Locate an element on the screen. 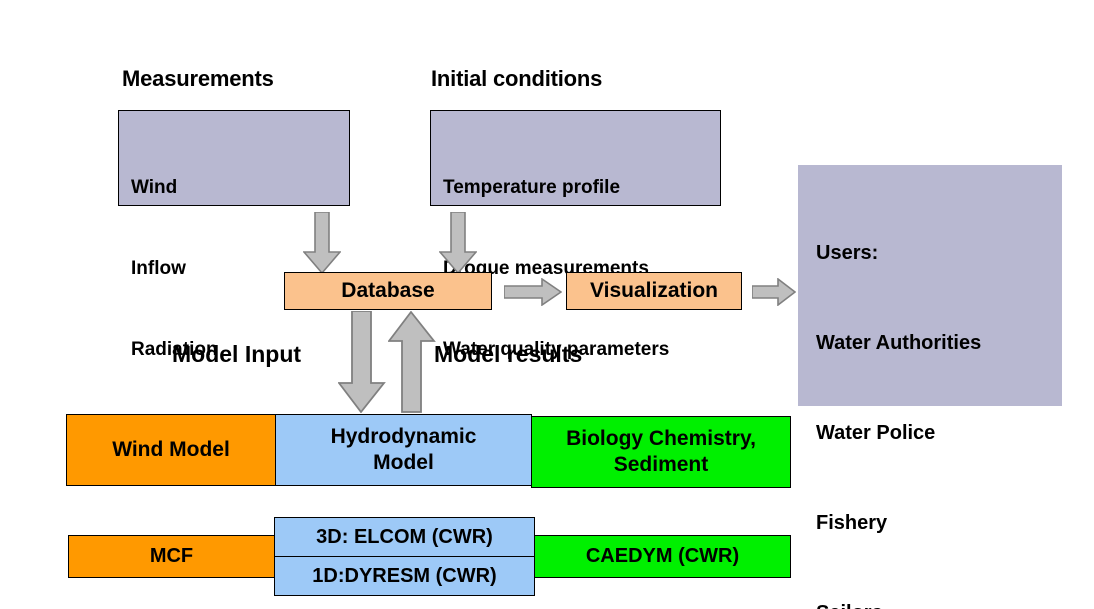 This screenshot has height=609, width=1094. model-box-biology-model: Biology Chemistry, Sediment is located at coordinates (661, 452).